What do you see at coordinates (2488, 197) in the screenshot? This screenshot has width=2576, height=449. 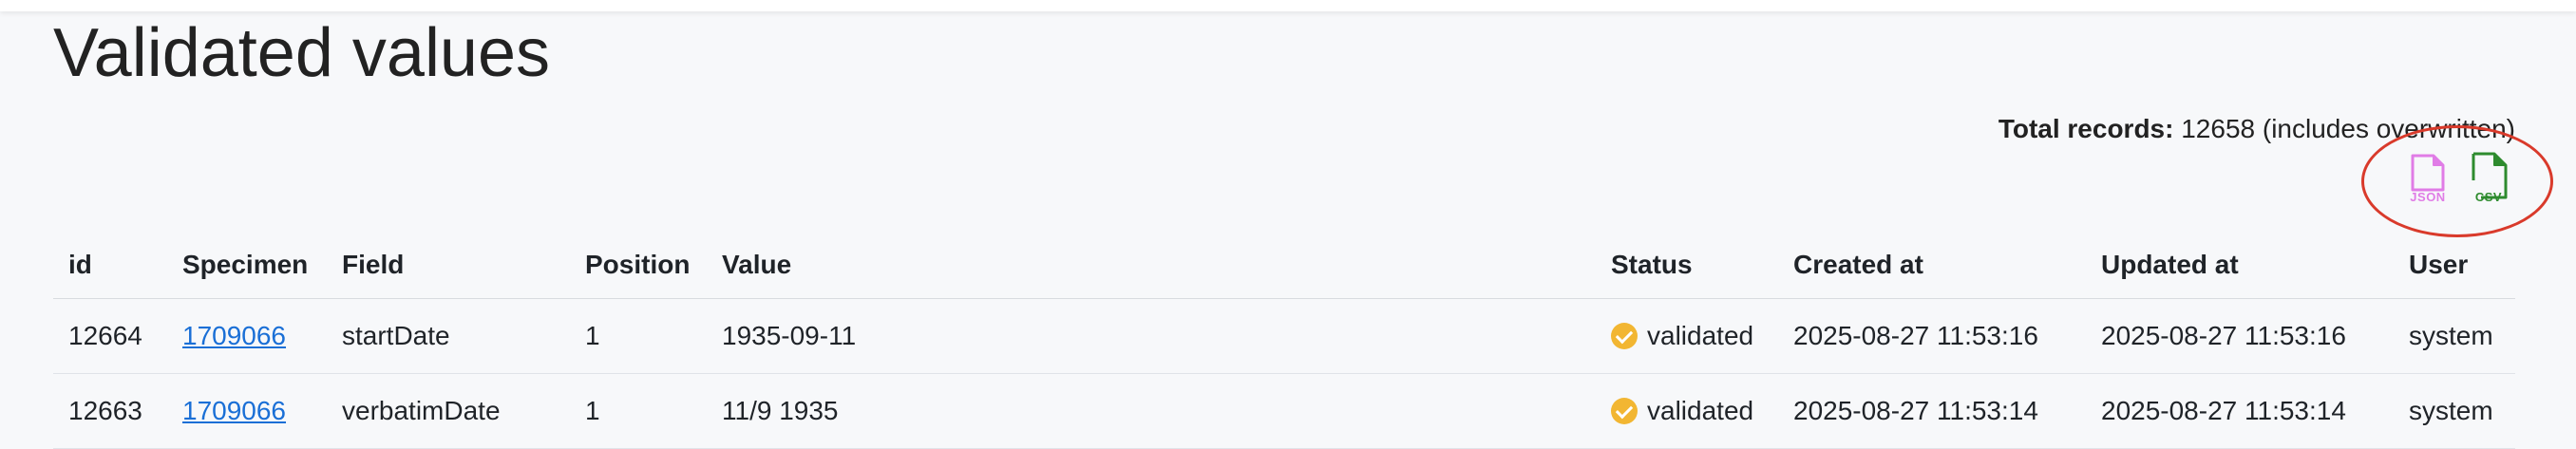 I see `csv-label: CSV` at bounding box center [2488, 197].